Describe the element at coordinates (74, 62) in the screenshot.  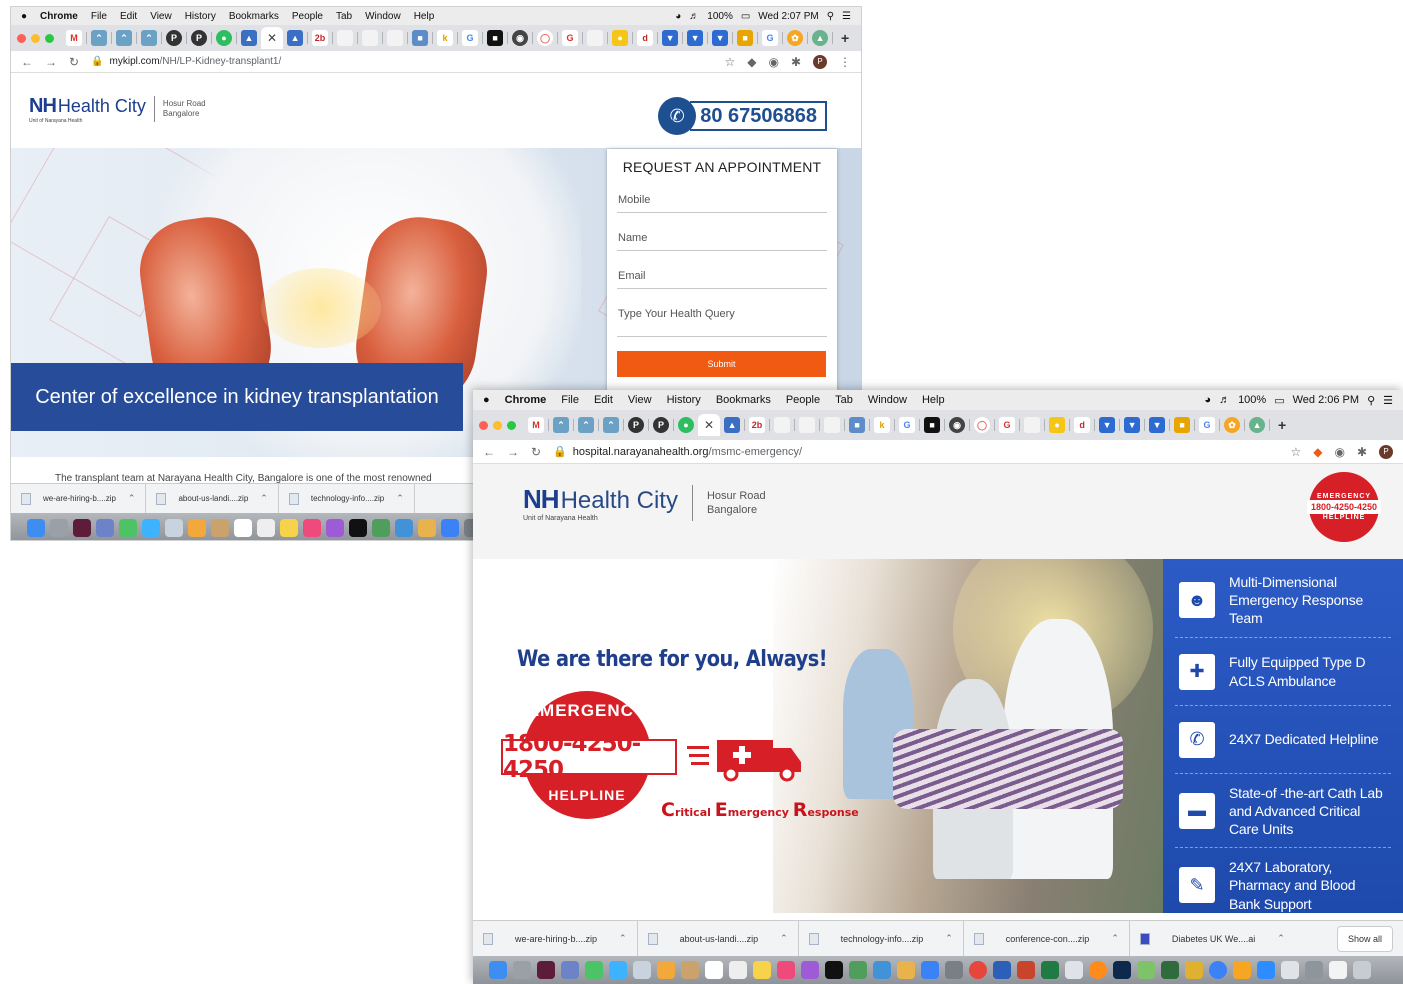
I see `reload-icon: ↻` at that location.